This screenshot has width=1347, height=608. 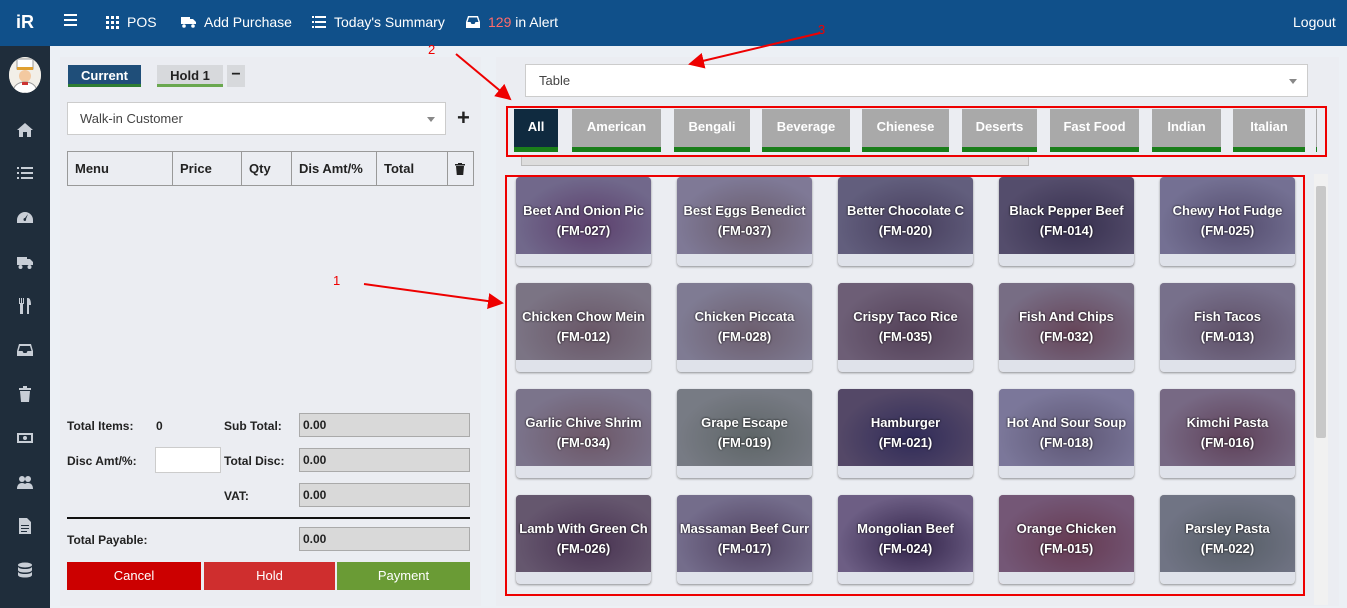 I want to click on total-payable-label: Total Payable:, so click(x=107, y=540).